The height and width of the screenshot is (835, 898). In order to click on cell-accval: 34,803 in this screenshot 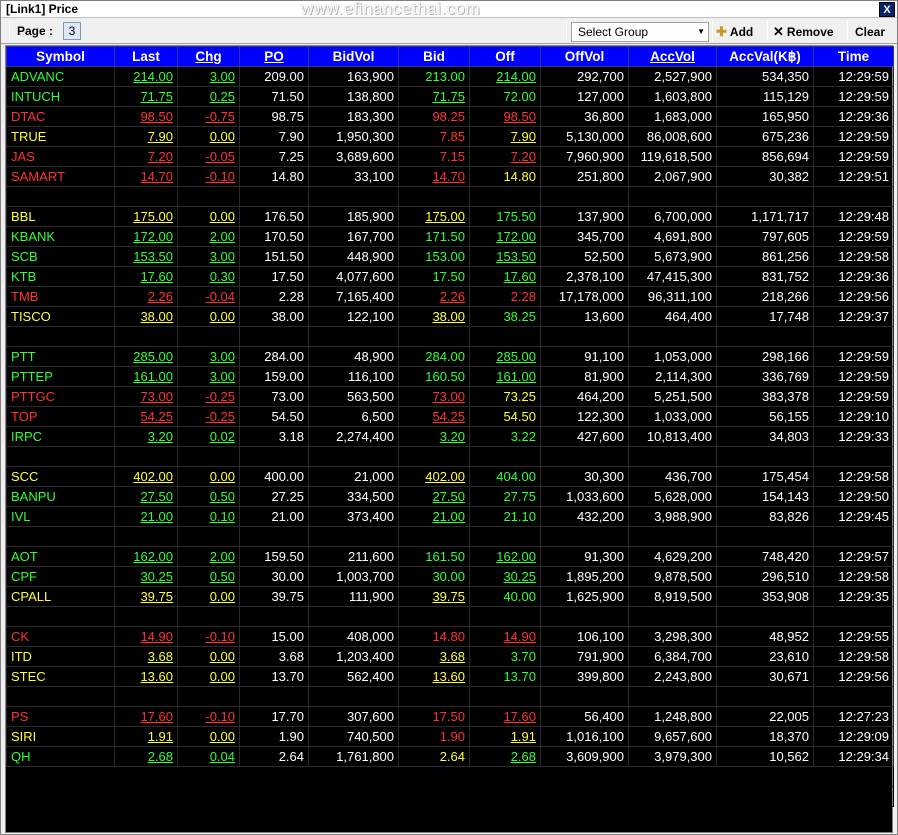, I will do `click(765, 436)`.